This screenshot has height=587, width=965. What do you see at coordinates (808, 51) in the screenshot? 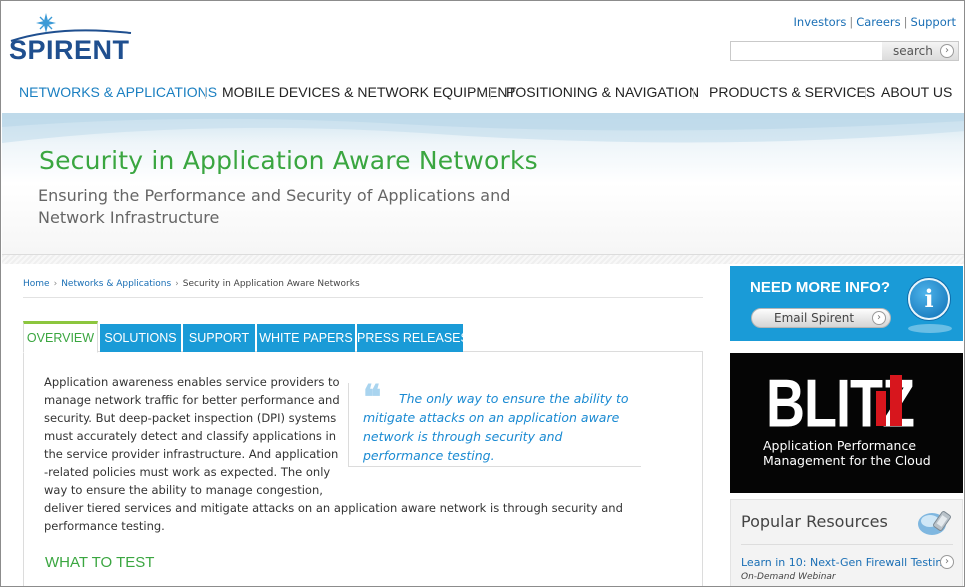
I see `search-input` at bounding box center [808, 51].